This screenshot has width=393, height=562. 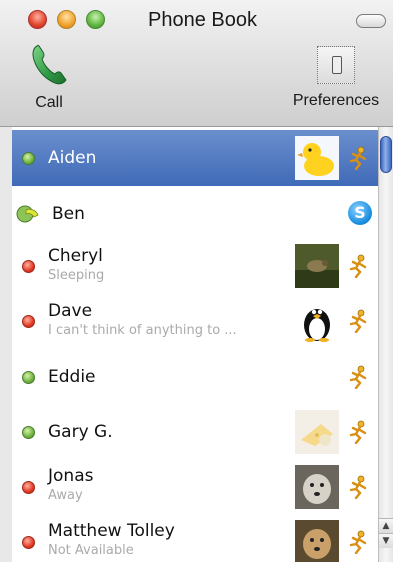 I want to click on contact-name: Aiden, so click(x=72, y=158).